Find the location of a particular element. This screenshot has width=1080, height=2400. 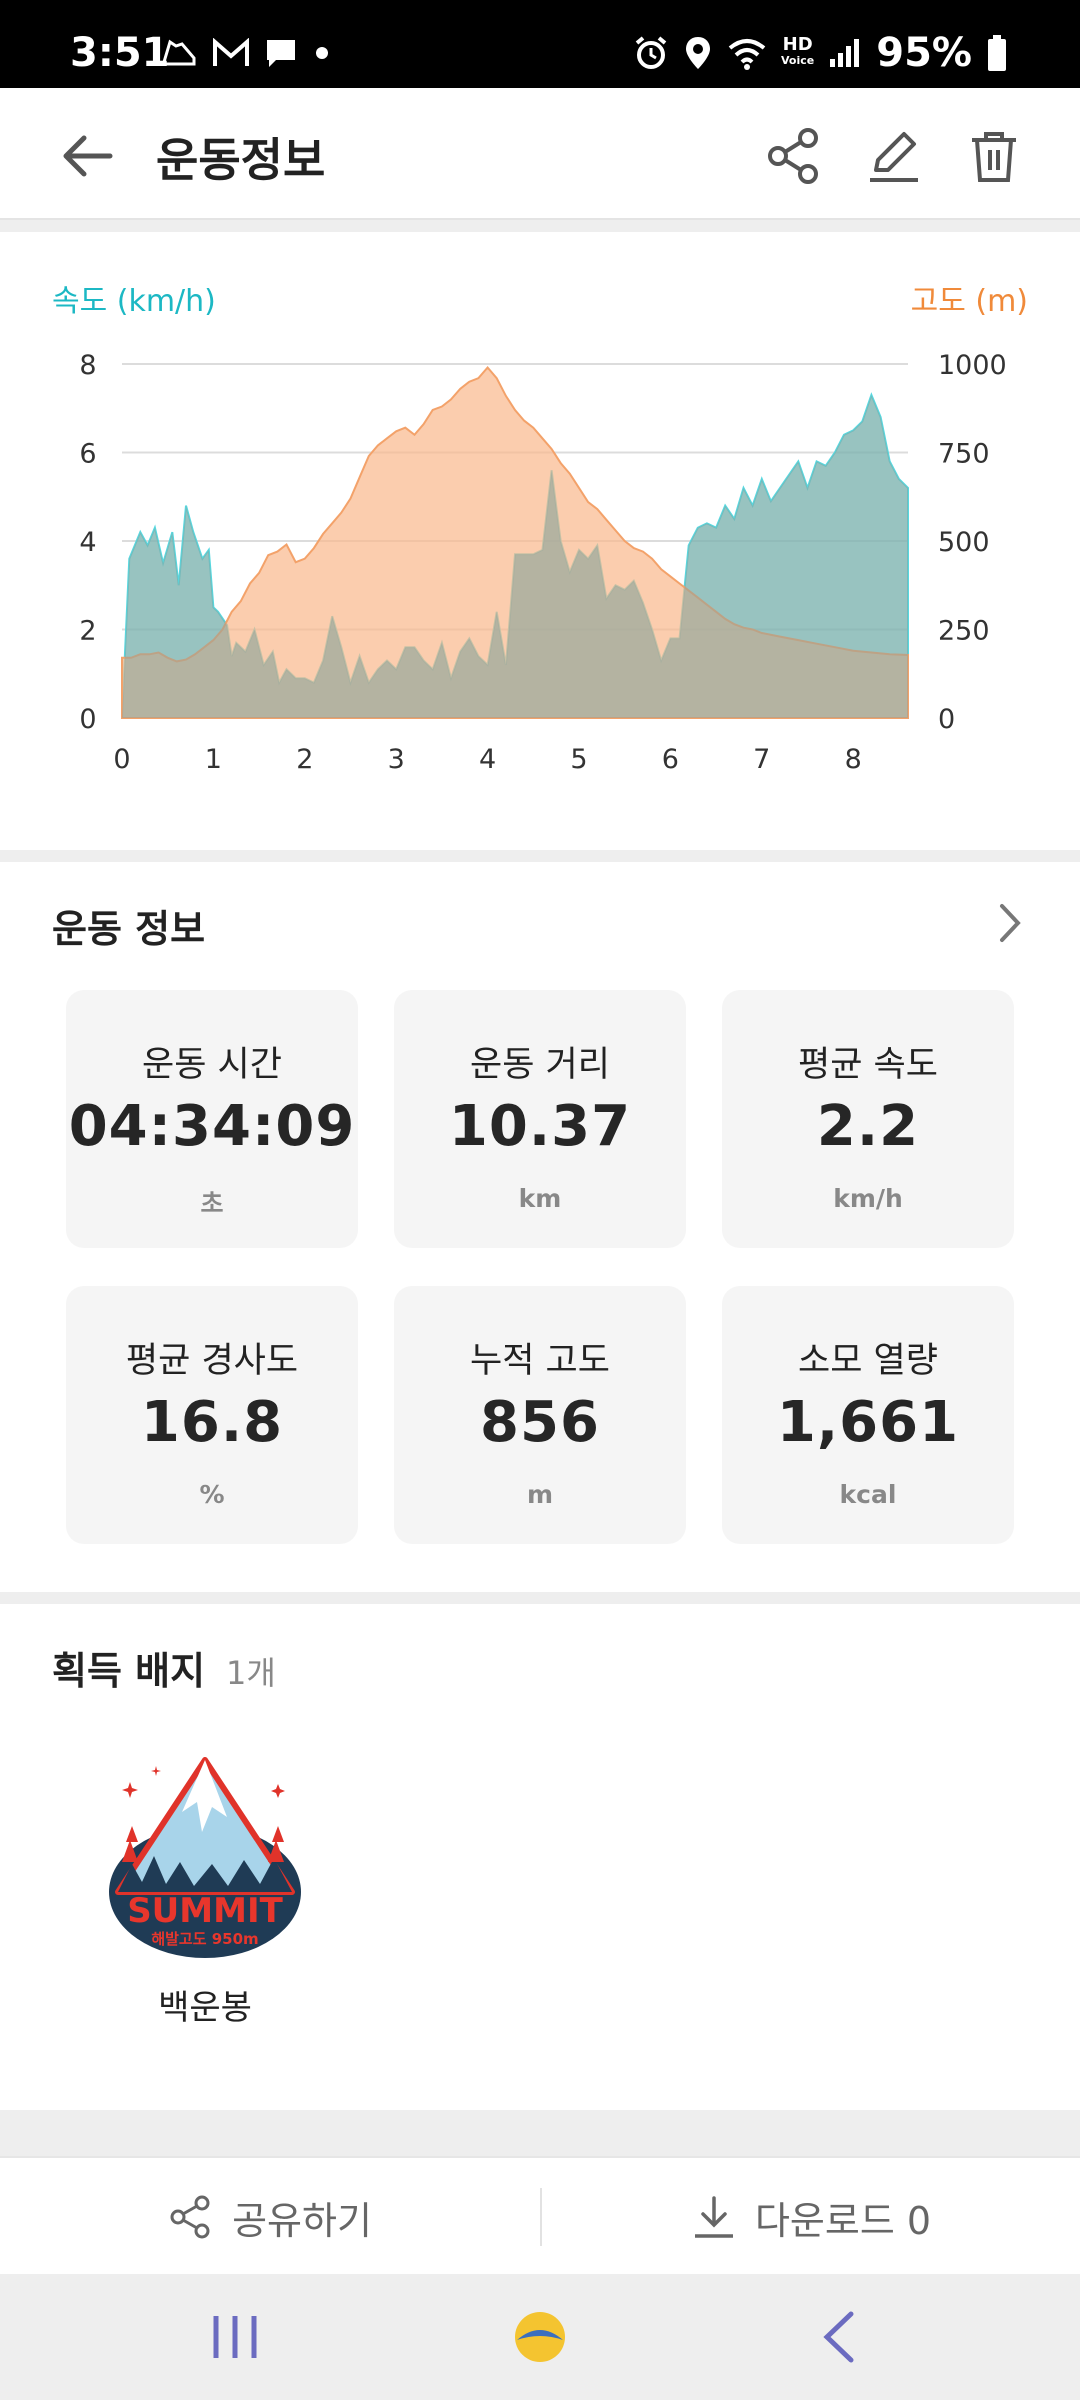

status-time: 3:51 is located at coordinates (120, 53).